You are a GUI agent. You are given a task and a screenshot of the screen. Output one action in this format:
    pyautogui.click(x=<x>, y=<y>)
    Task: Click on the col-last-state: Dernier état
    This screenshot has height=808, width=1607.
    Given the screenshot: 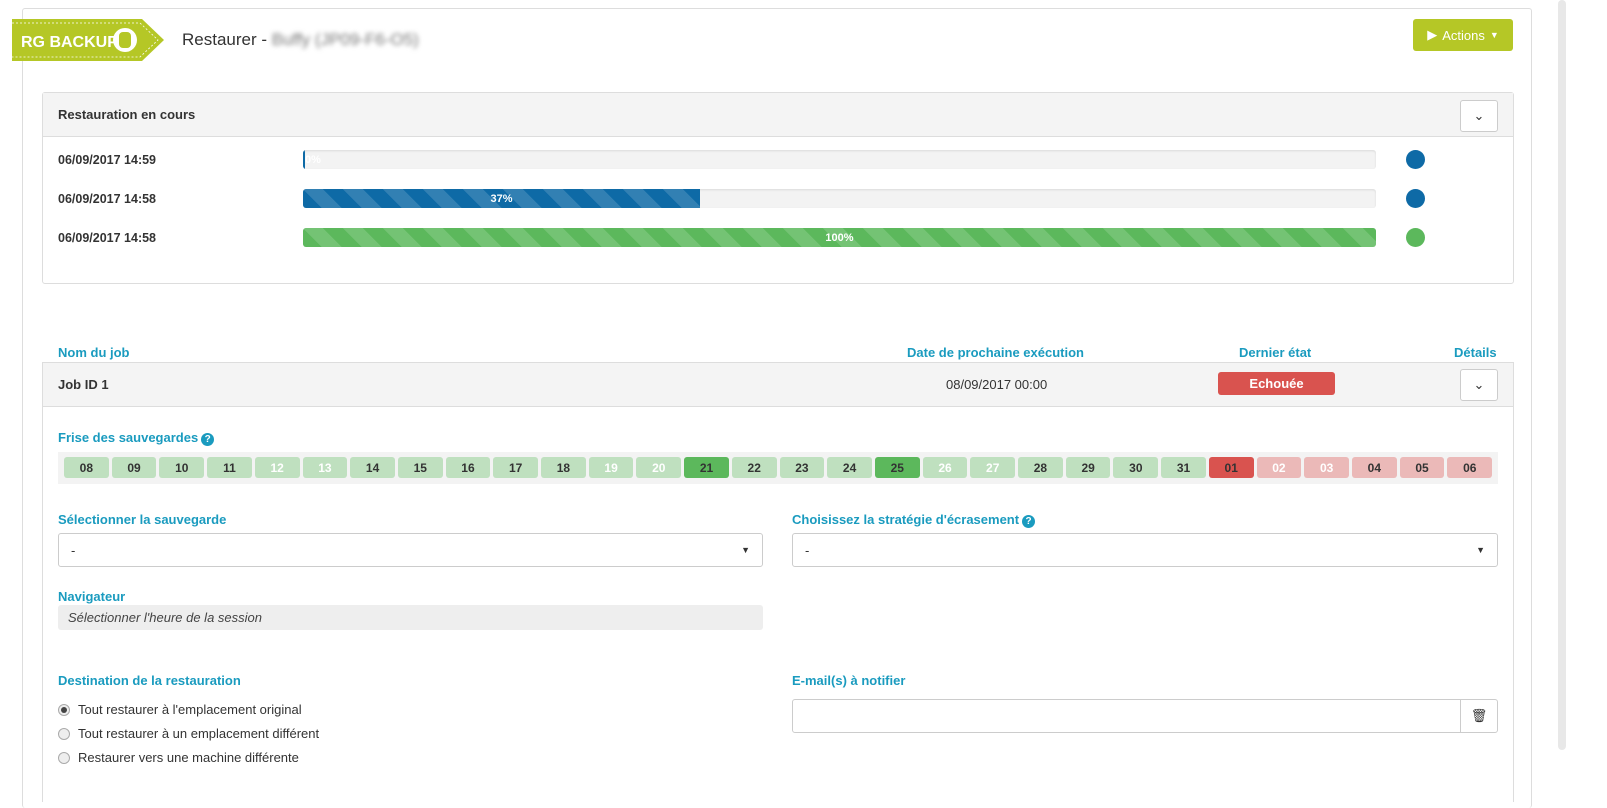 What is the action you would take?
    pyautogui.click(x=1275, y=352)
    